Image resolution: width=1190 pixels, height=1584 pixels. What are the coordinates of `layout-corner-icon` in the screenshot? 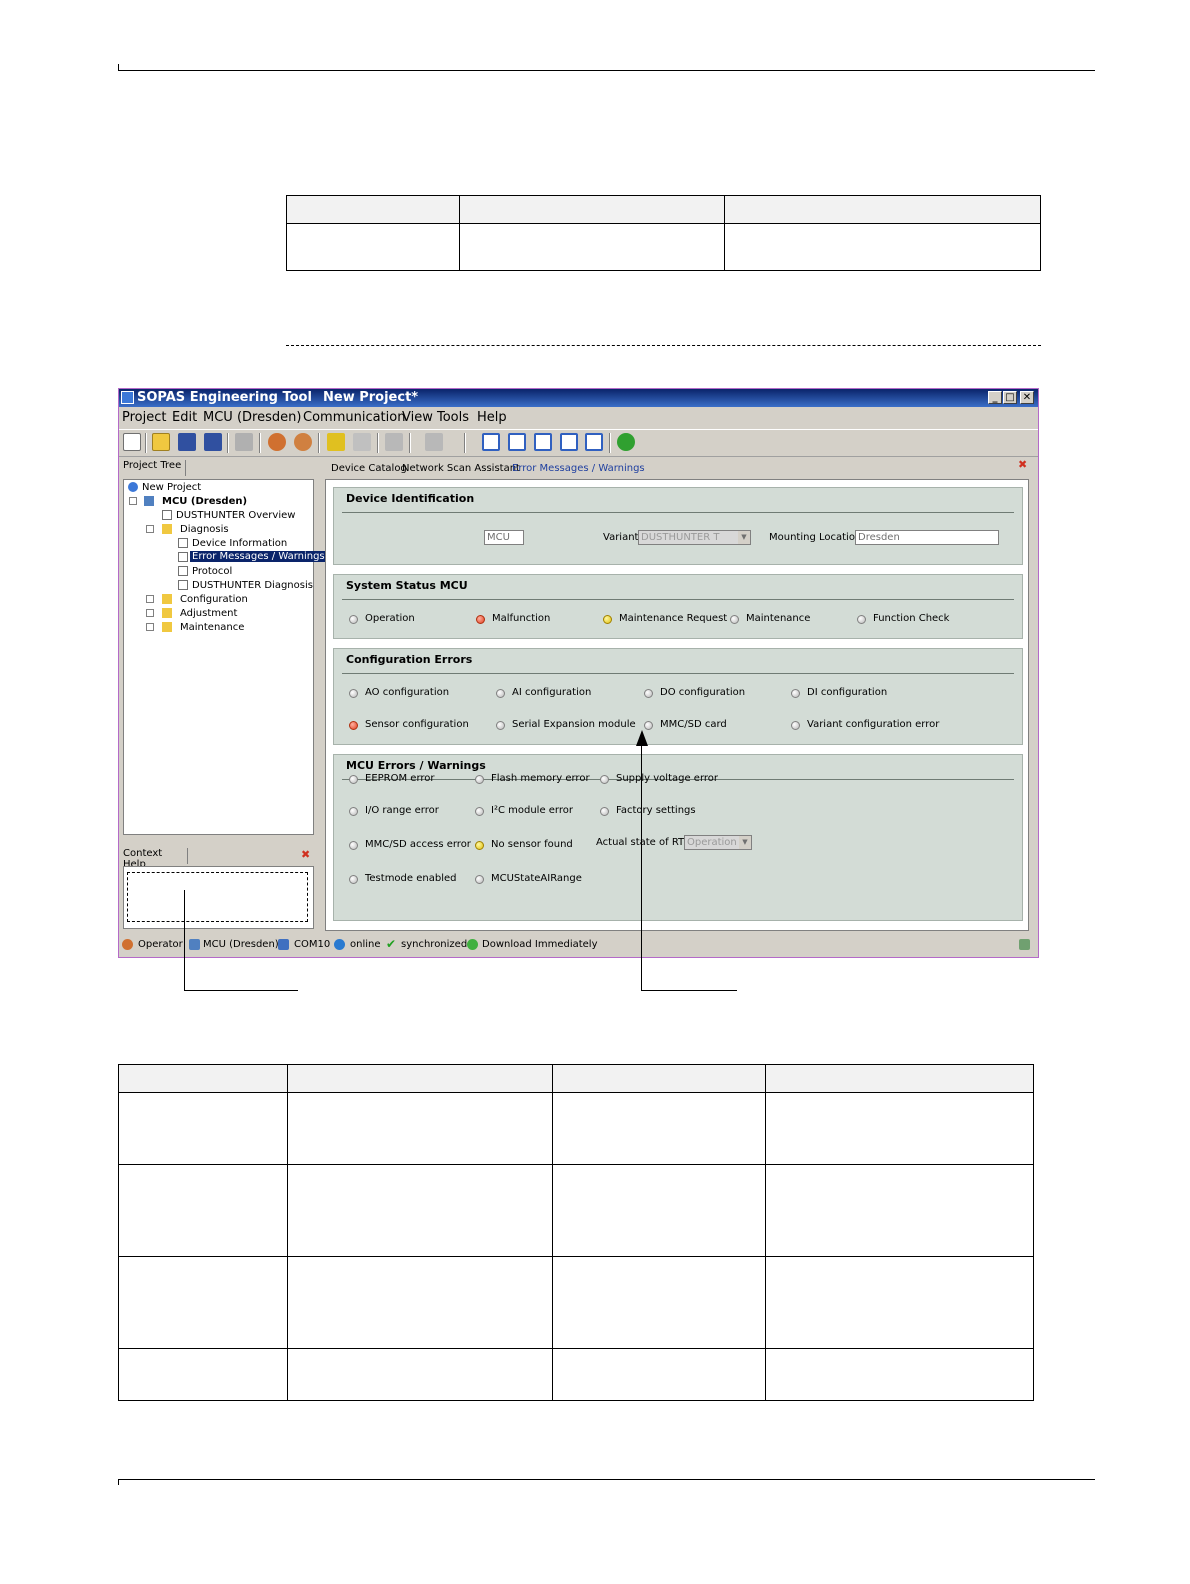 It's located at (569, 442).